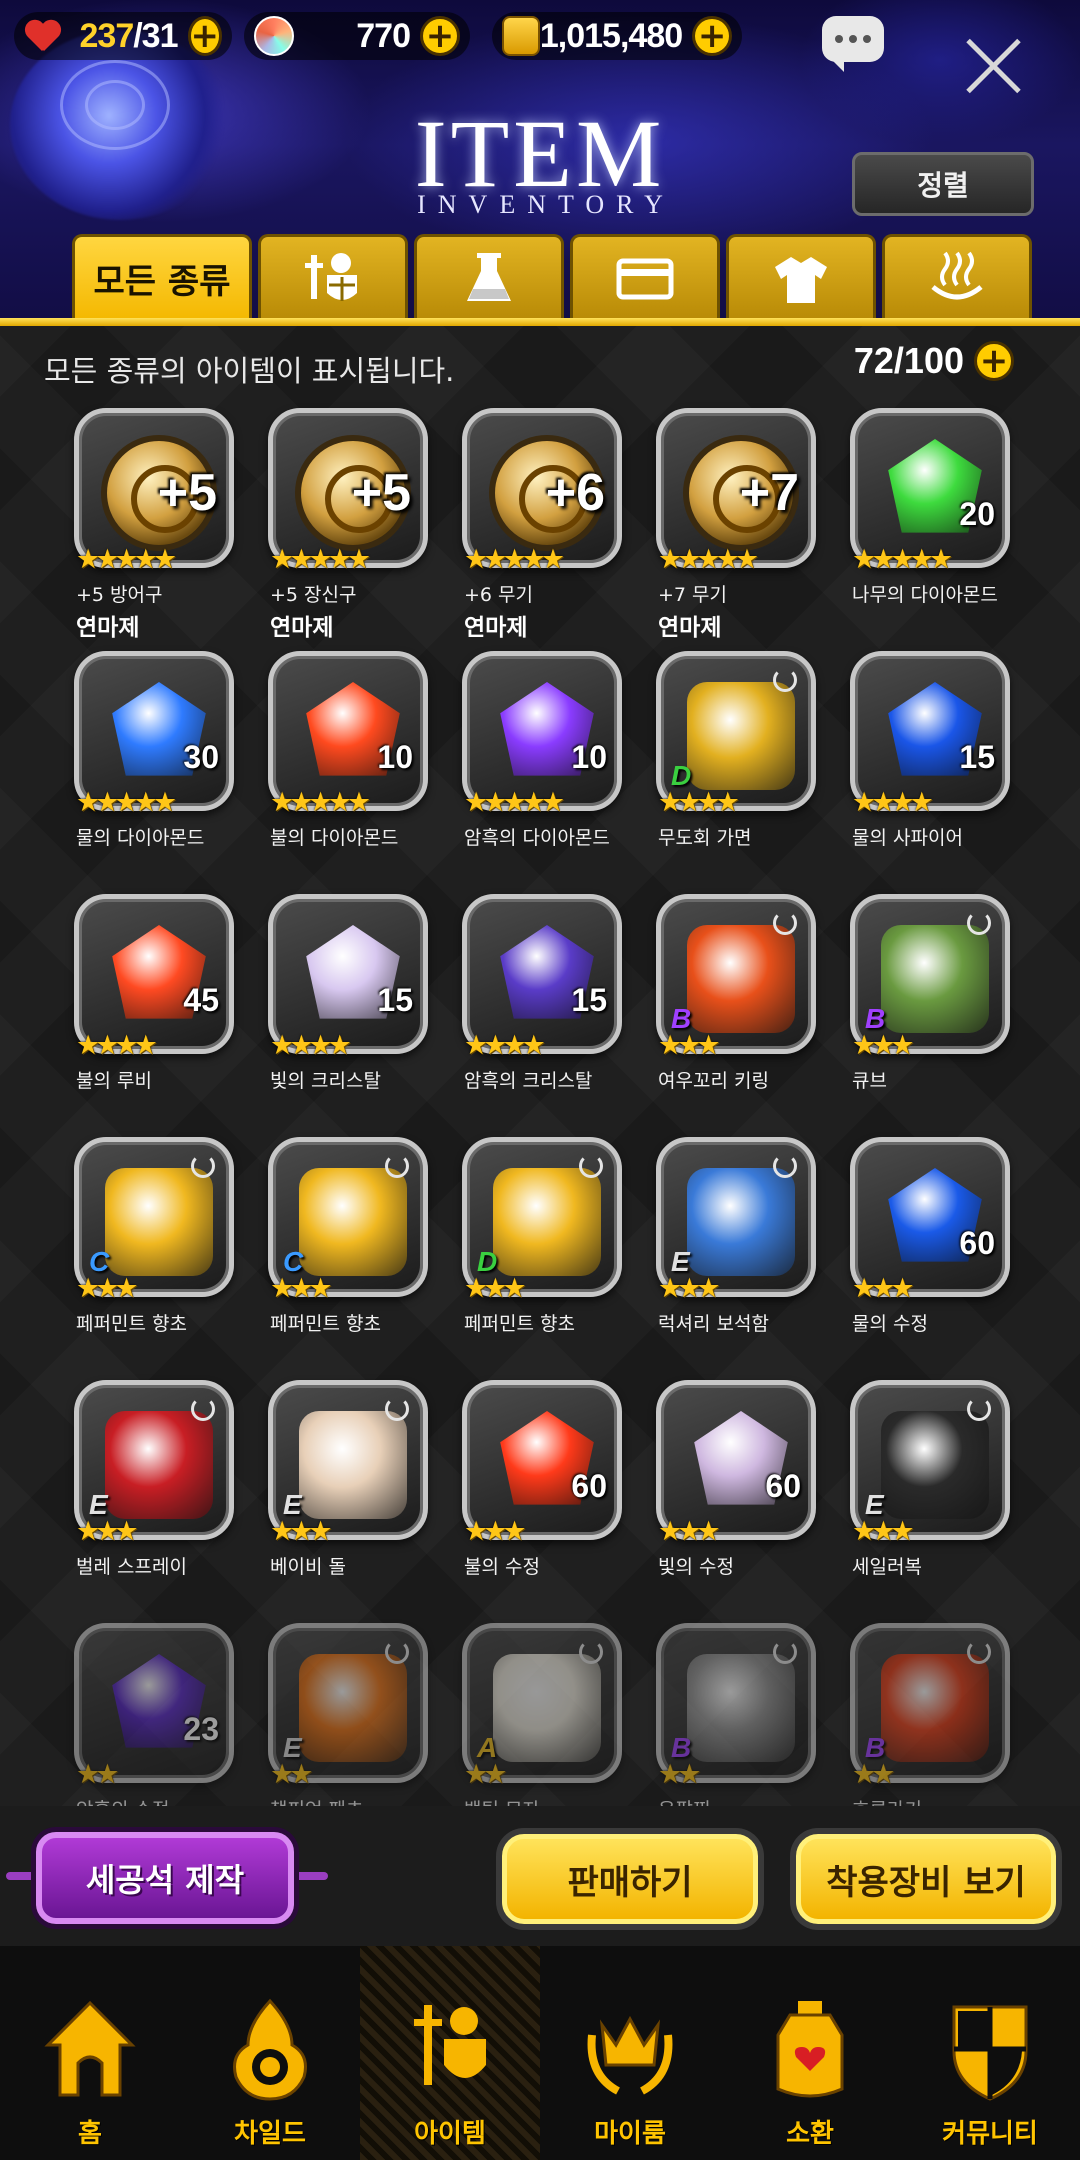 The width and height of the screenshot is (1080, 2160). I want to click on inventory-item: +7 ★★★★★ +7 무기 연마제, so click(739, 524).